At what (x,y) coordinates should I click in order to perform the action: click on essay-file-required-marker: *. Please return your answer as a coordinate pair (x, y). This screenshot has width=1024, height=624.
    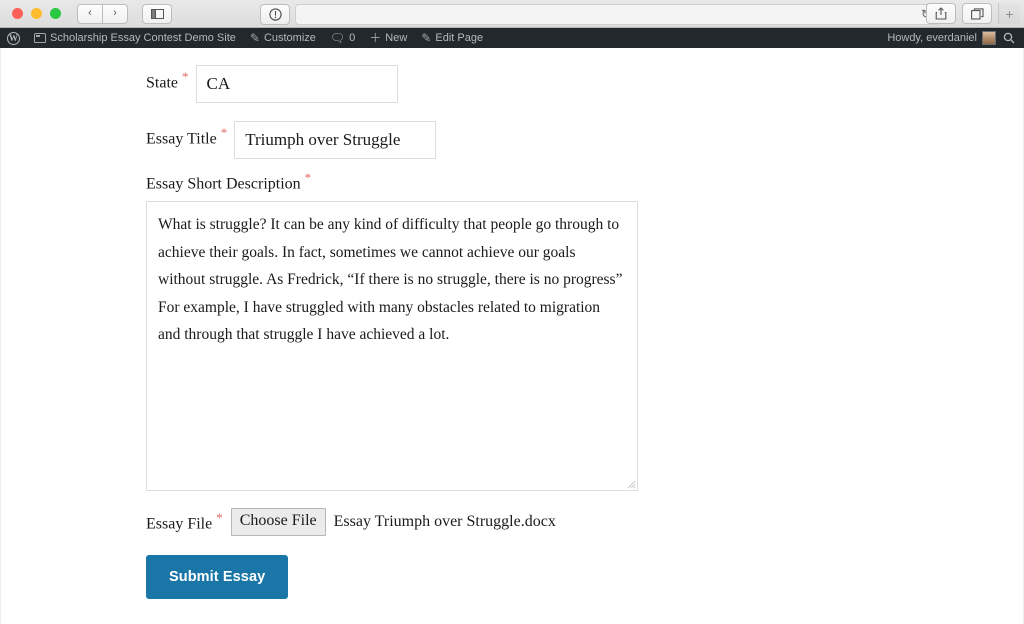
    Looking at the image, I should click on (219, 518).